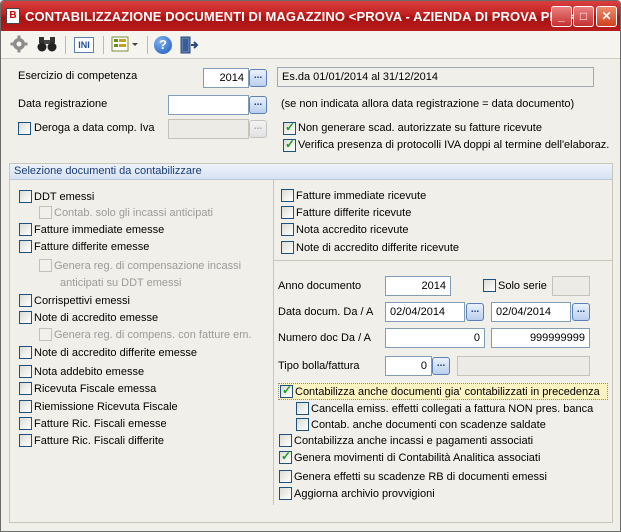  Describe the element at coordinates (408, 366) in the screenshot. I see `tipo-bolla-input: 0` at that location.